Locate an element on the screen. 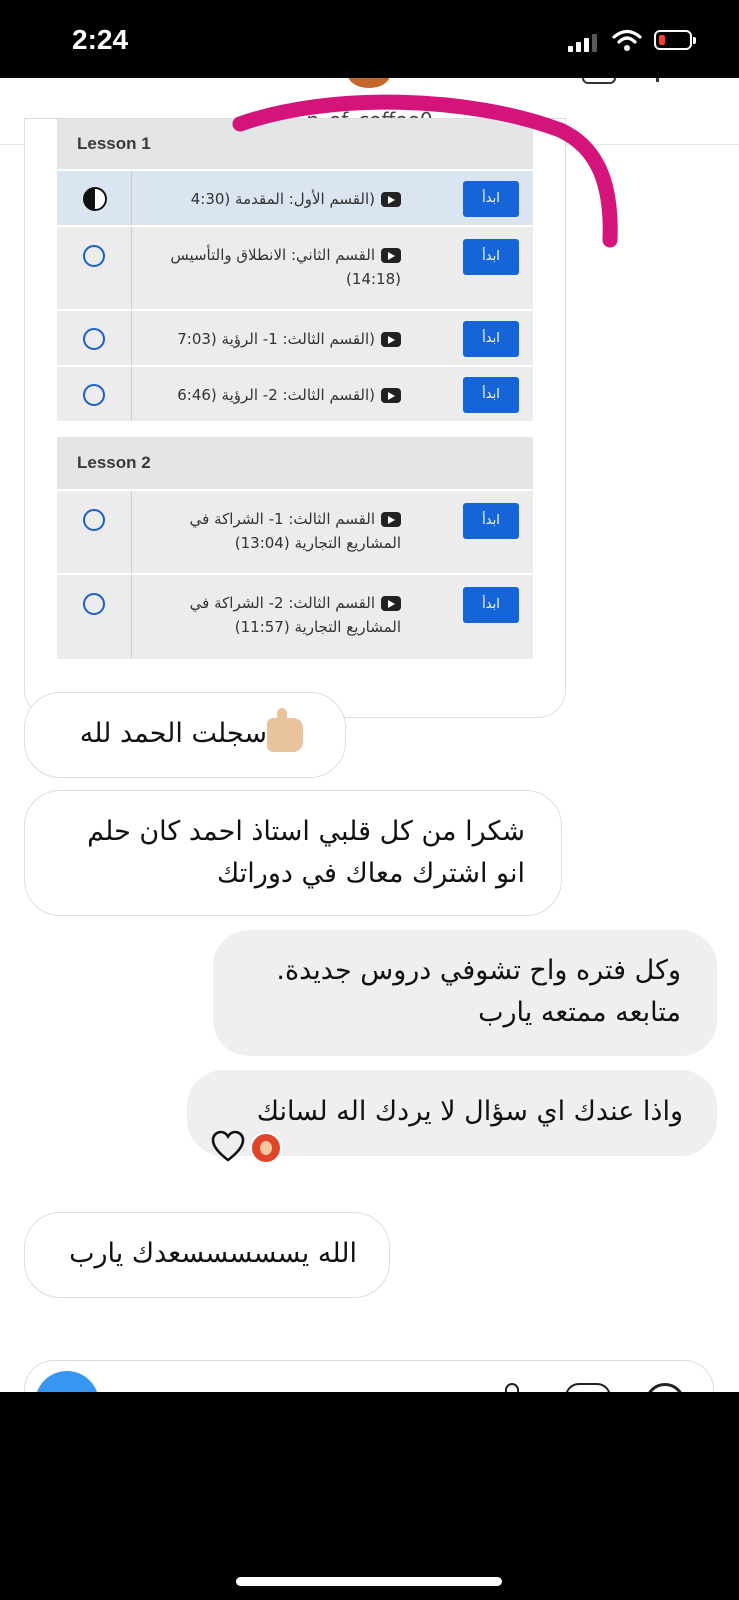  message-text: واذا عندك اي سؤال لا يردك اله لسانك is located at coordinates (469, 1111).